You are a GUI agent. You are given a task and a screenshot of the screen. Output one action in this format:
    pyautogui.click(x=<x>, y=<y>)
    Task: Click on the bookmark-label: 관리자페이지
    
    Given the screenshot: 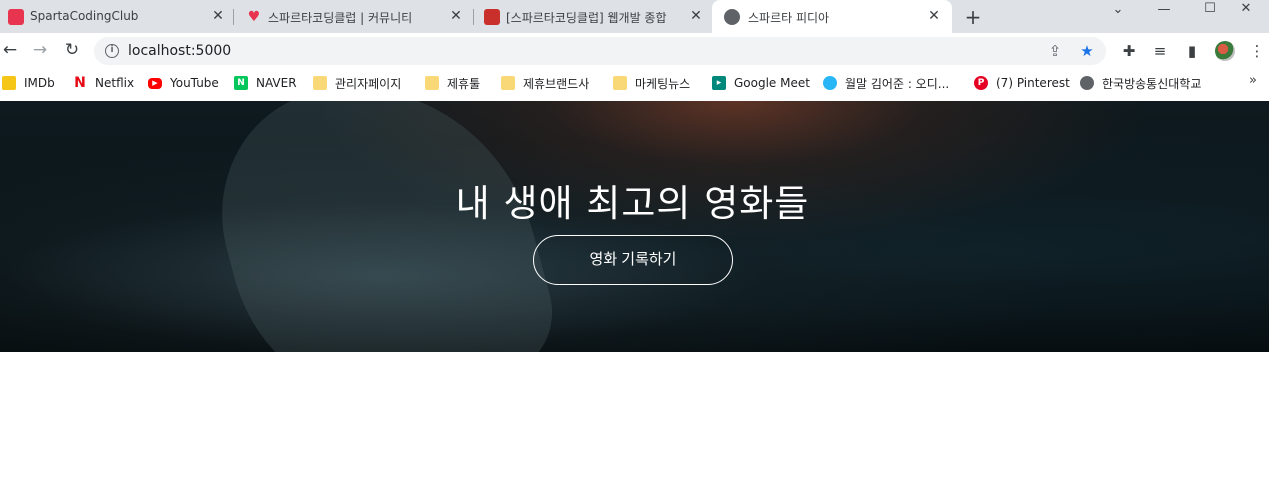 What is the action you would take?
    pyautogui.click(x=368, y=83)
    